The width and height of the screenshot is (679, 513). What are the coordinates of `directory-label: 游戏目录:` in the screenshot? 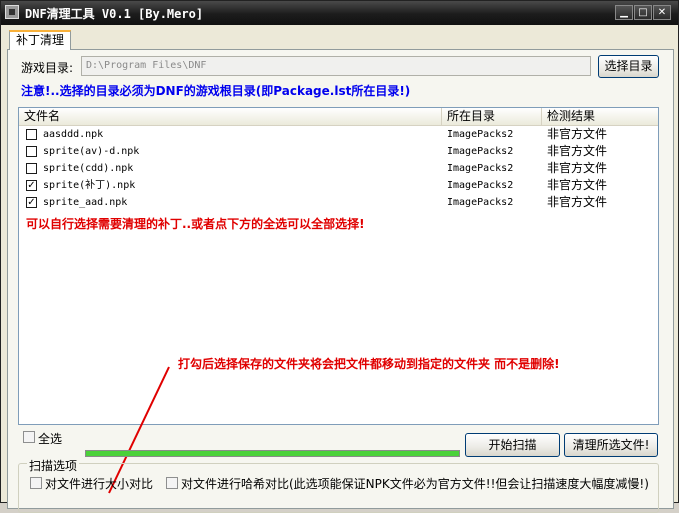 It's located at (47, 68).